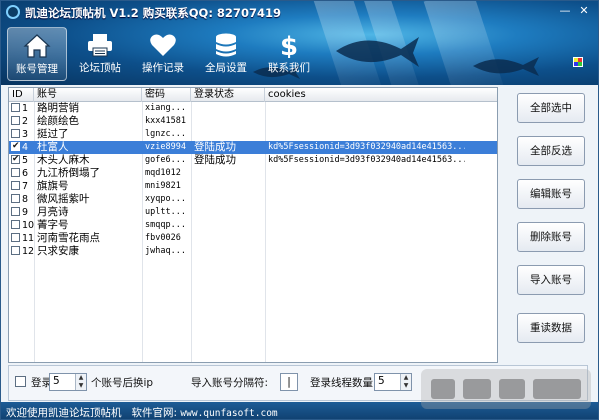 Image resolution: width=599 pixels, height=420 pixels. I want to click on row-account: 旗旗号, so click(53, 186).